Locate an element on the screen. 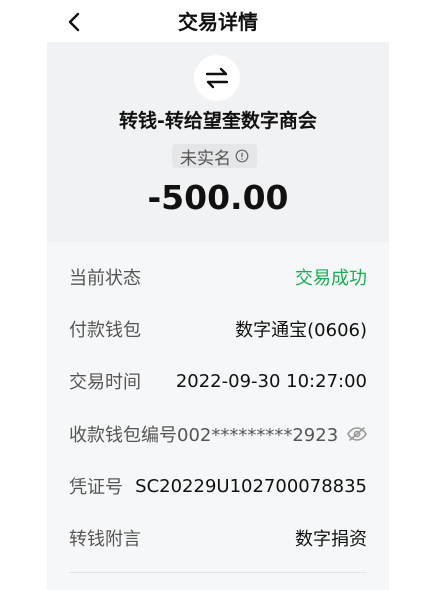 Image resolution: width=436 pixels, height=590 pixels. unverified-badge: 未实名 is located at coordinates (214, 156).